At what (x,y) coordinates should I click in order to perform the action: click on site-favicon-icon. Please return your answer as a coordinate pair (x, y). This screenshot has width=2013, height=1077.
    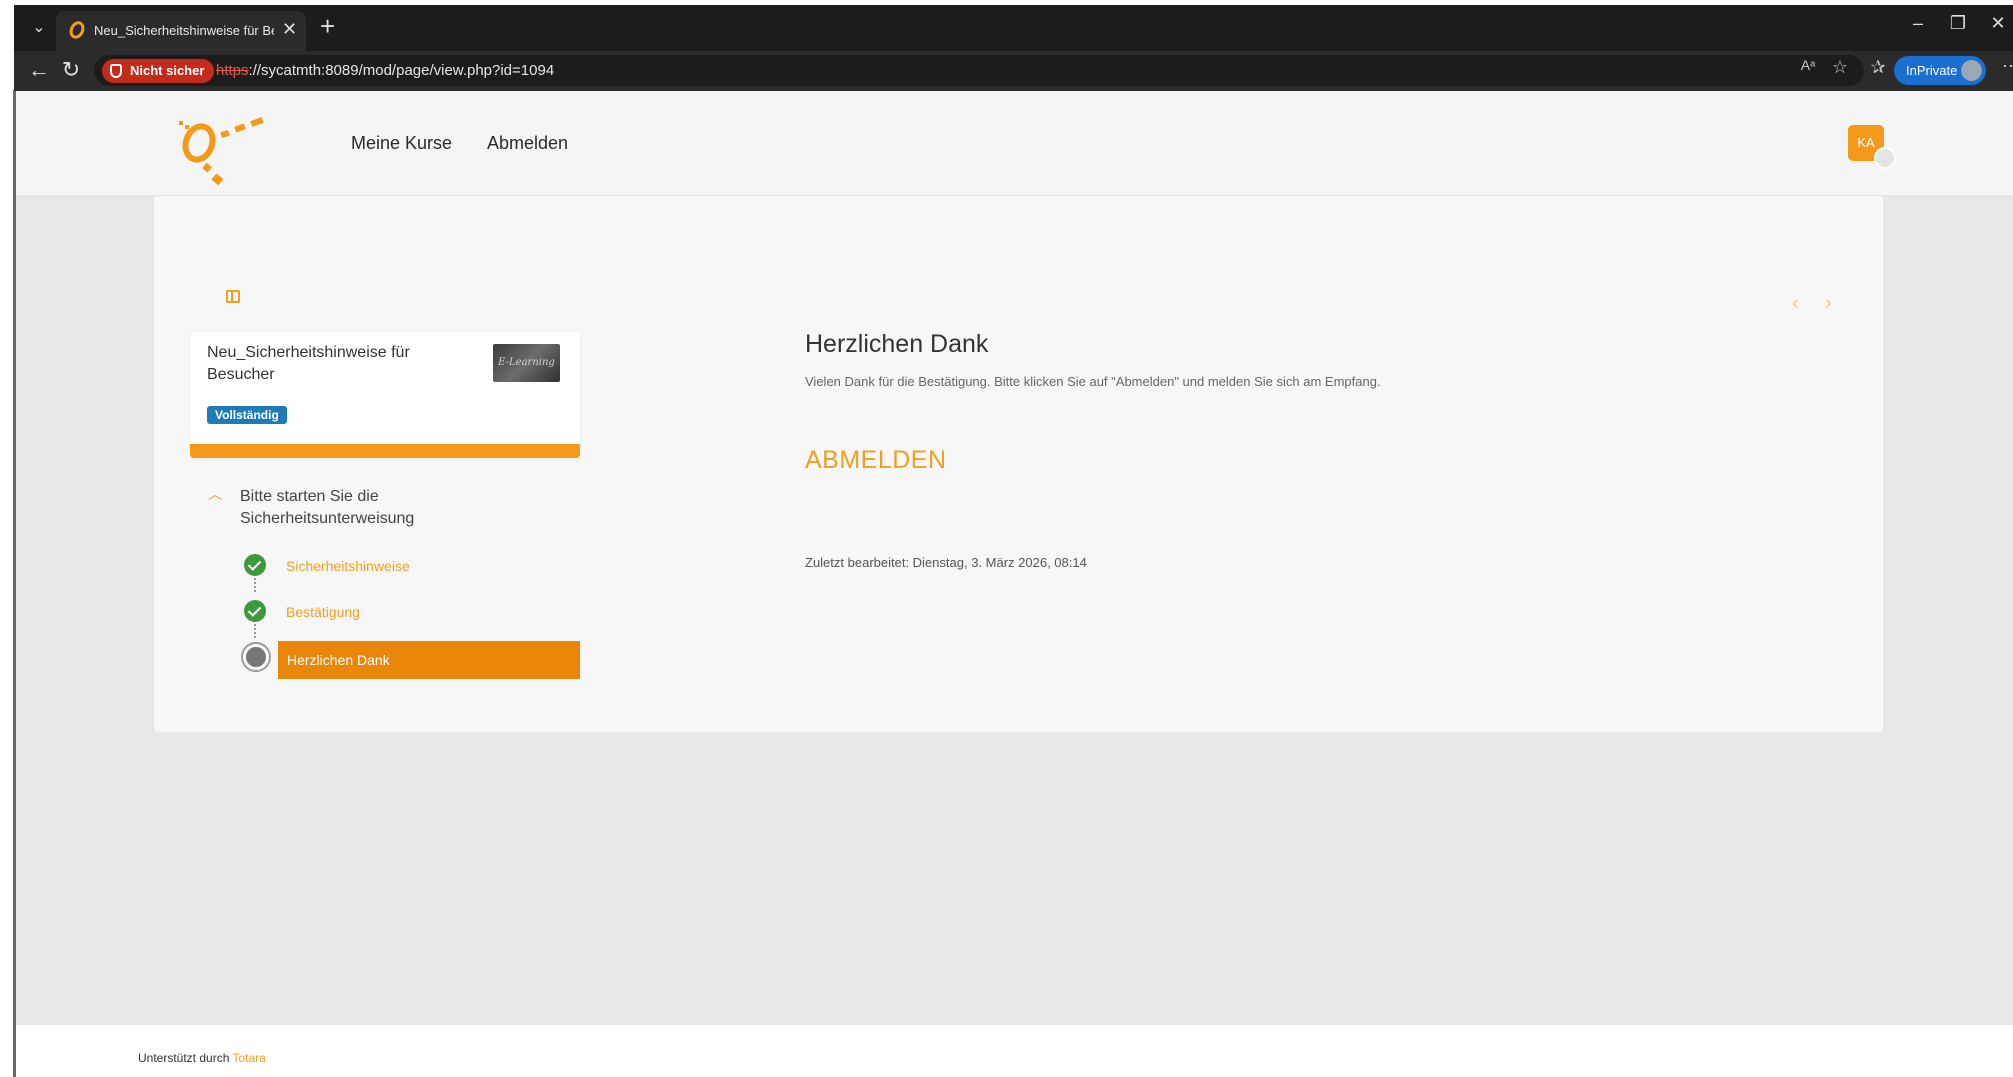
    Looking at the image, I should click on (77, 30).